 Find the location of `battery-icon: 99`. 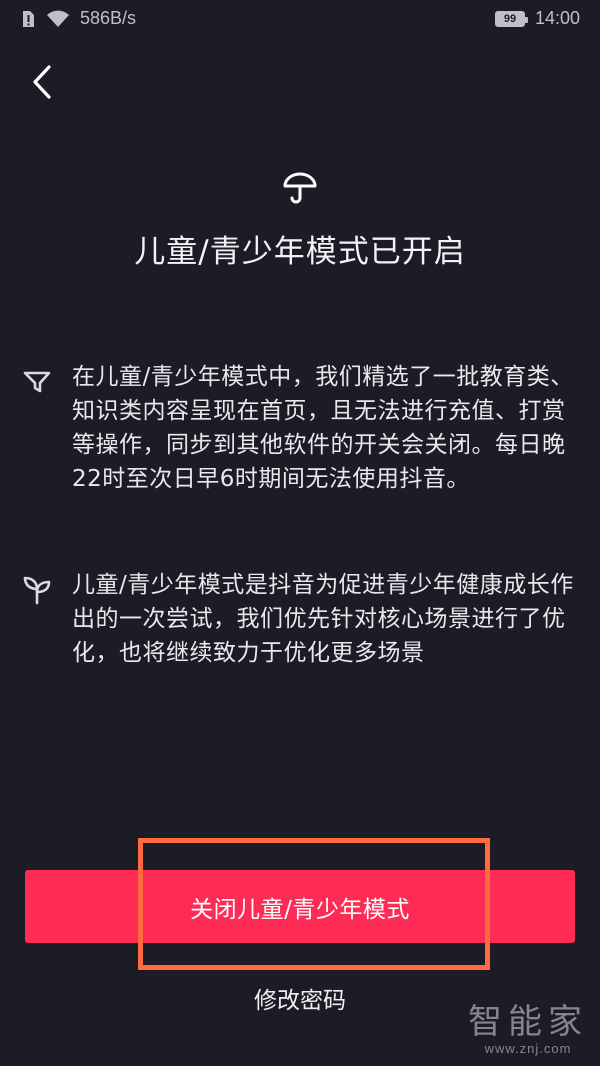

battery-icon: 99 is located at coordinates (511, 18).